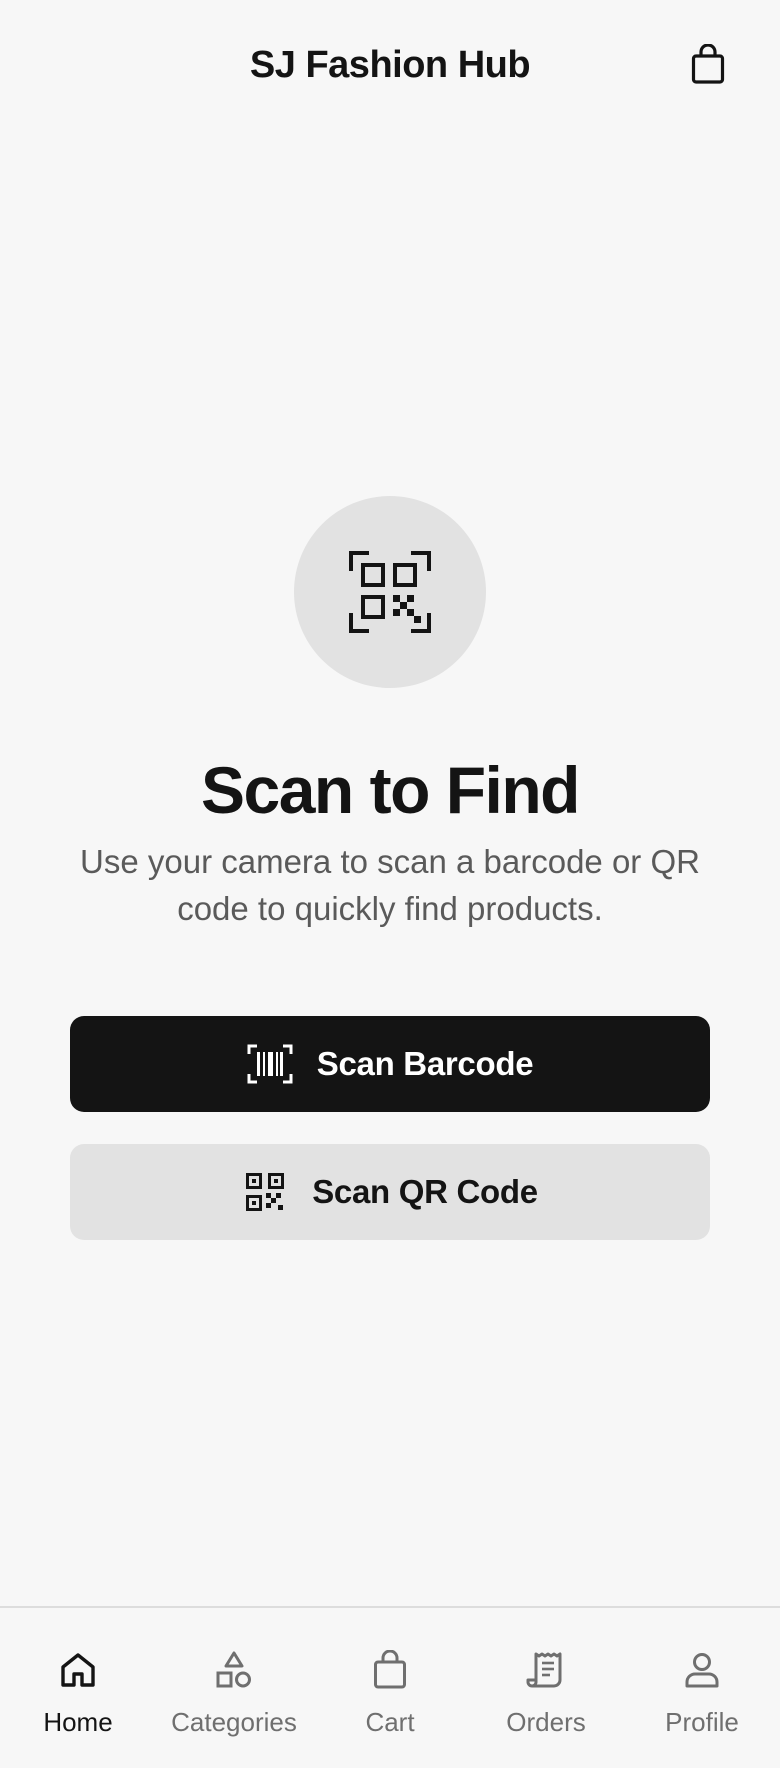 The width and height of the screenshot is (780, 1768). What do you see at coordinates (78, 1722) in the screenshot?
I see `nav-label-home: Home` at bounding box center [78, 1722].